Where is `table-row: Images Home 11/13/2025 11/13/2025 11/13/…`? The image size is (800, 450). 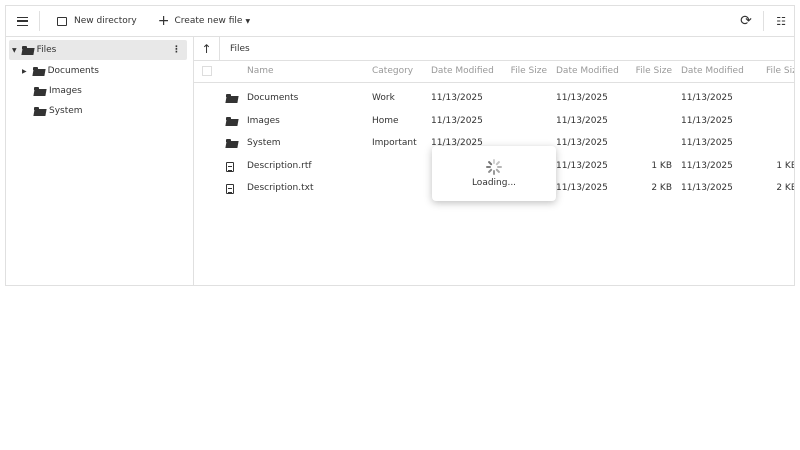 table-row: Images Home 11/13/2025 11/13/2025 11/13/… is located at coordinates (494, 122).